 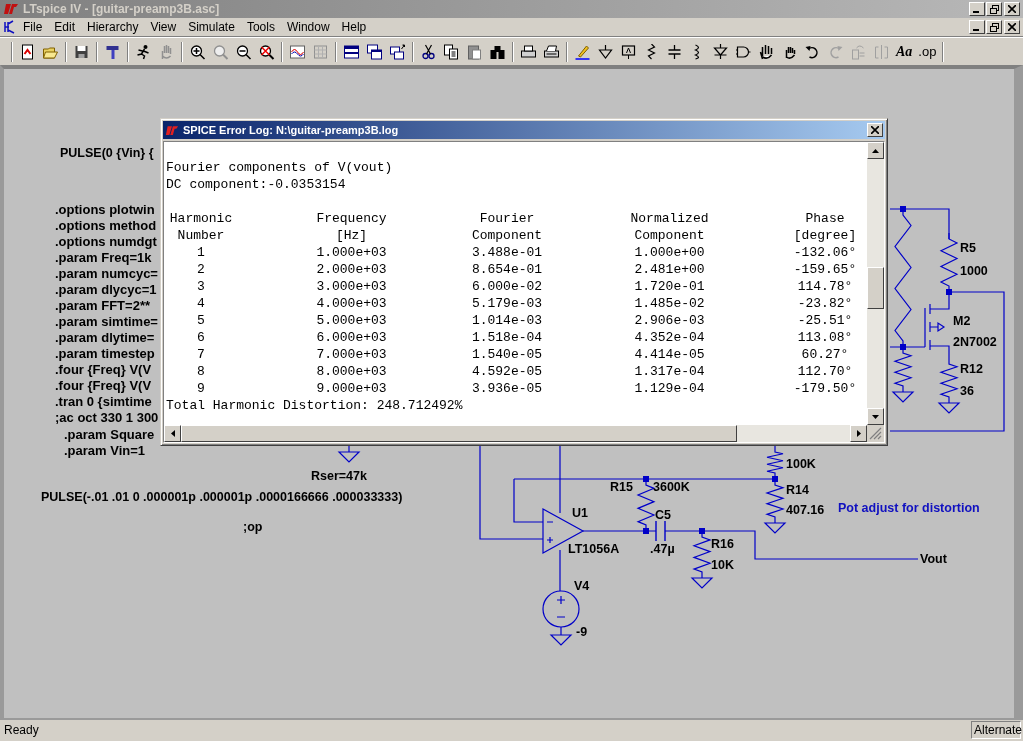 I want to click on table-cell-text: 113.08°, so click(x=825, y=337).